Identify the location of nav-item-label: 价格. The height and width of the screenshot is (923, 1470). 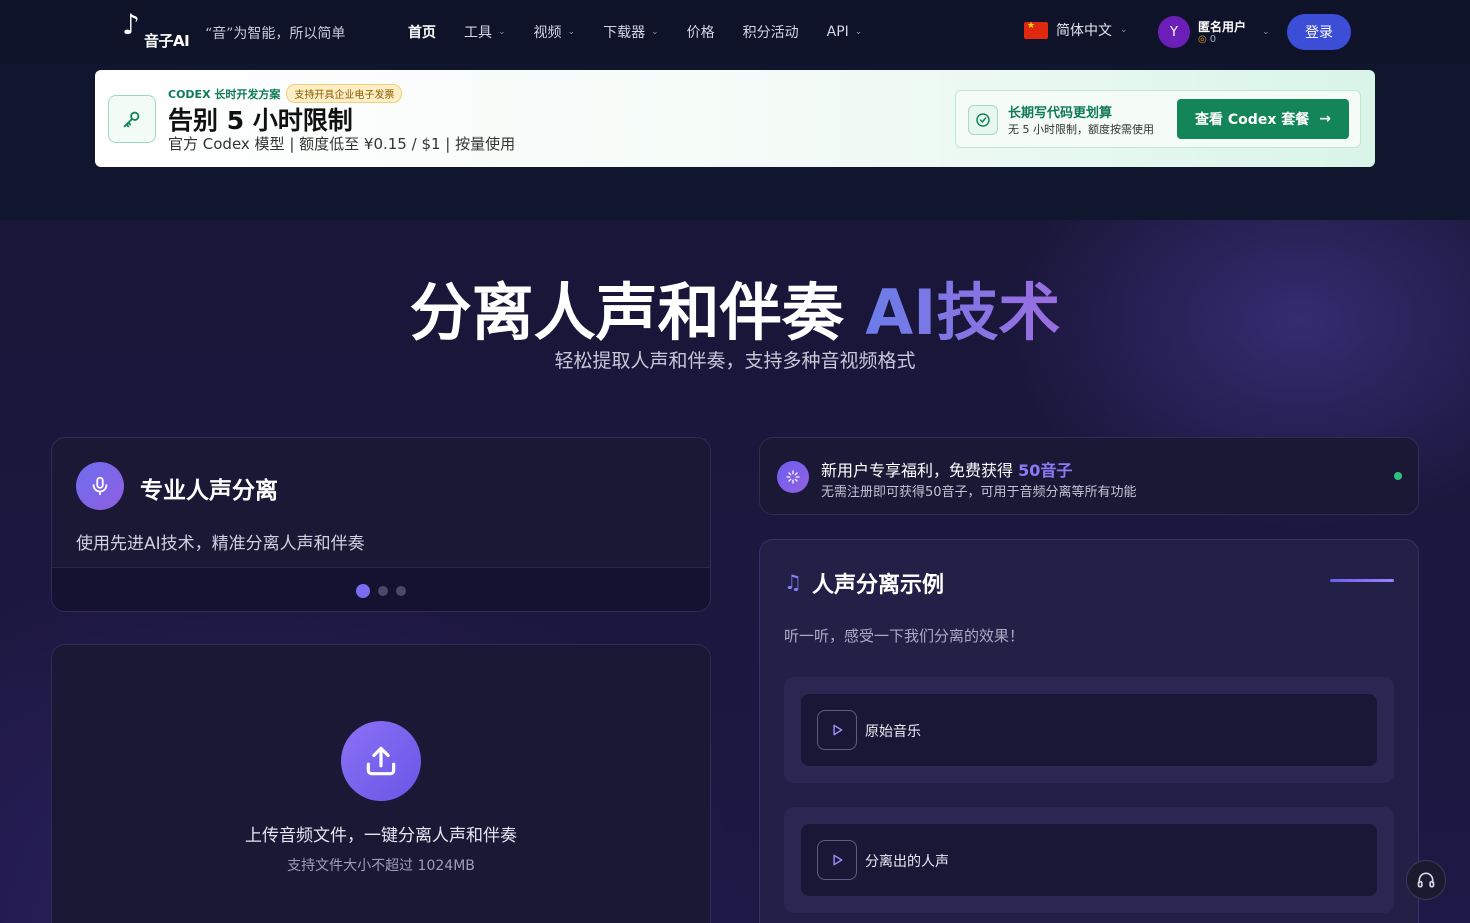
(700, 33).